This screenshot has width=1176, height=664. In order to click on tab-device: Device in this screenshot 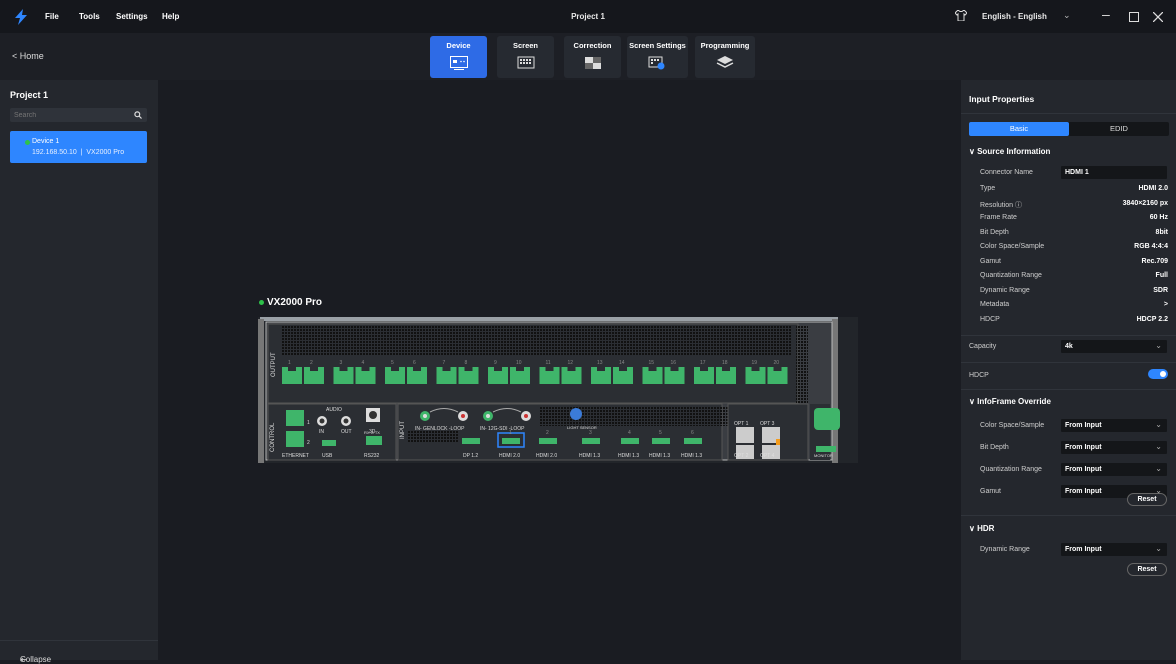, I will do `click(458, 57)`.